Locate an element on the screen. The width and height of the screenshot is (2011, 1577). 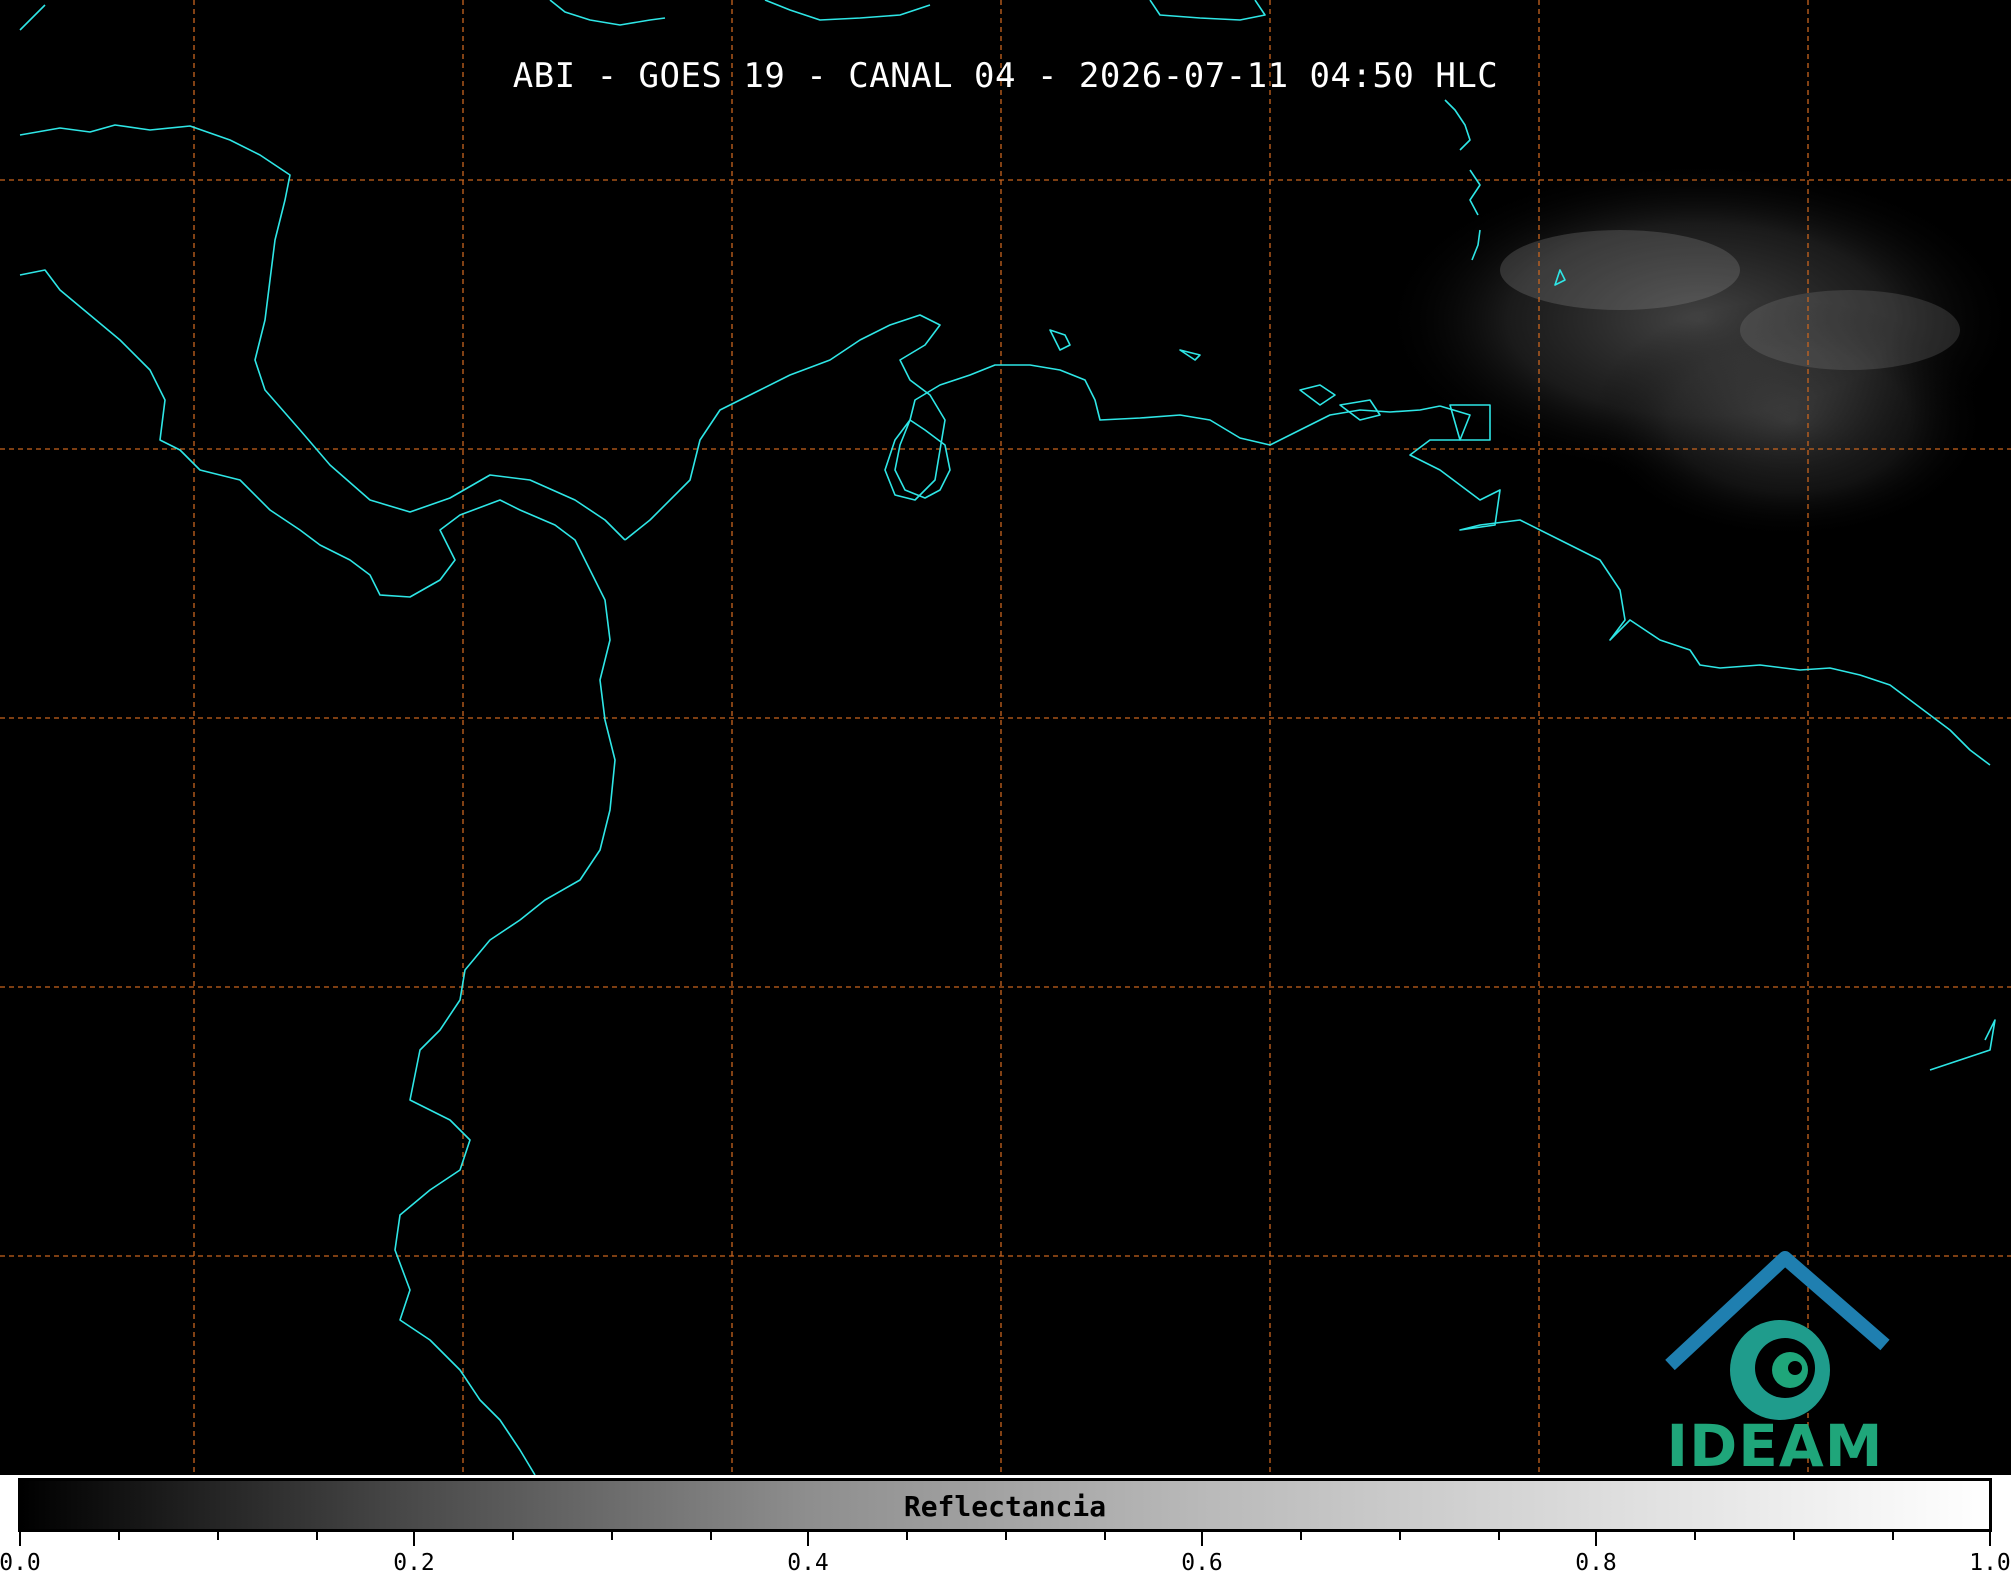
colorbar-tick-label: 0.8 is located at coordinates (1596, 1563).